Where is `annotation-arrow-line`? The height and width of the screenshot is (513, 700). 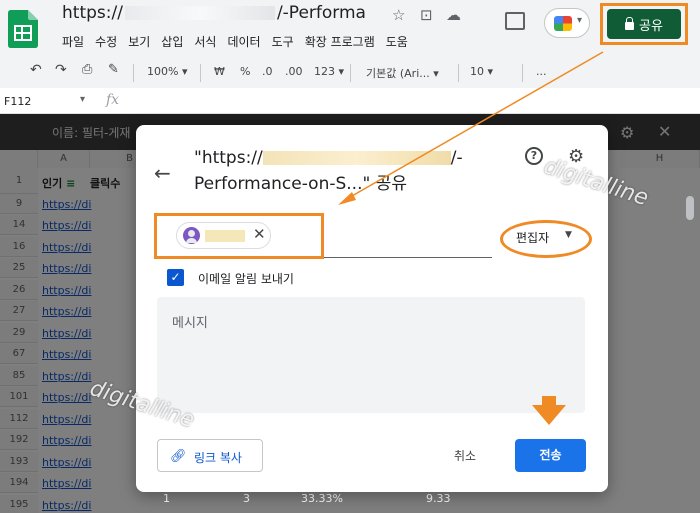 annotation-arrow-line is located at coordinates (471, 128).